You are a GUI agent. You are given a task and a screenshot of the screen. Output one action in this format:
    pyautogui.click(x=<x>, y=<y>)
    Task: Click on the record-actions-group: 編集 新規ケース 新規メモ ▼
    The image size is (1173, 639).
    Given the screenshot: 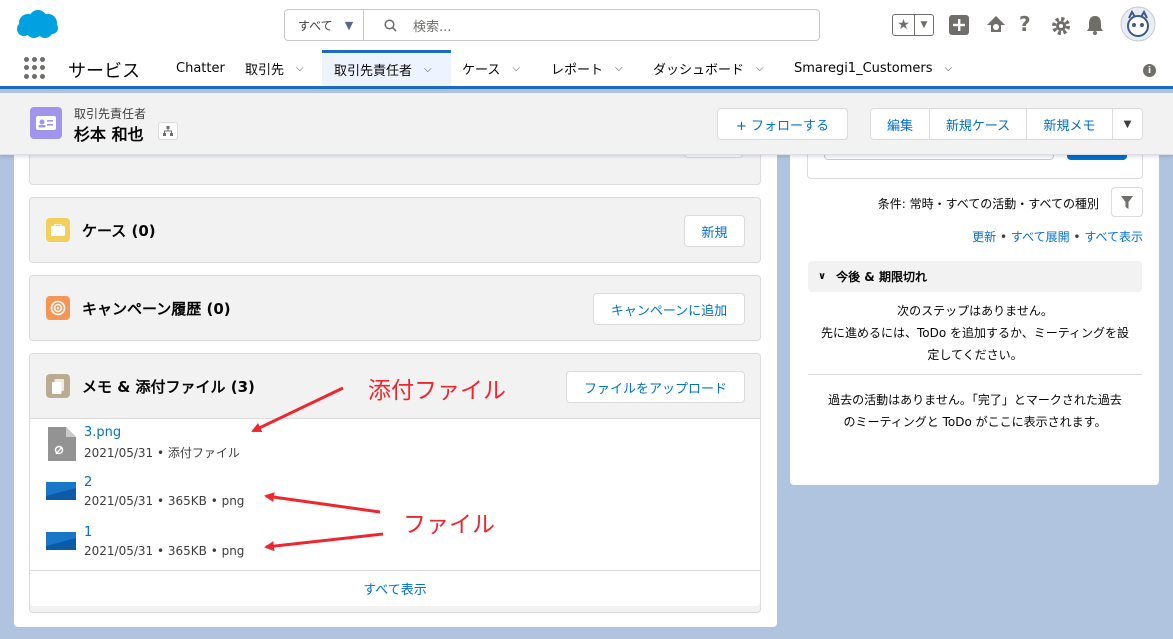 What is the action you would take?
    pyautogui.click(x=1006, y=124)
    